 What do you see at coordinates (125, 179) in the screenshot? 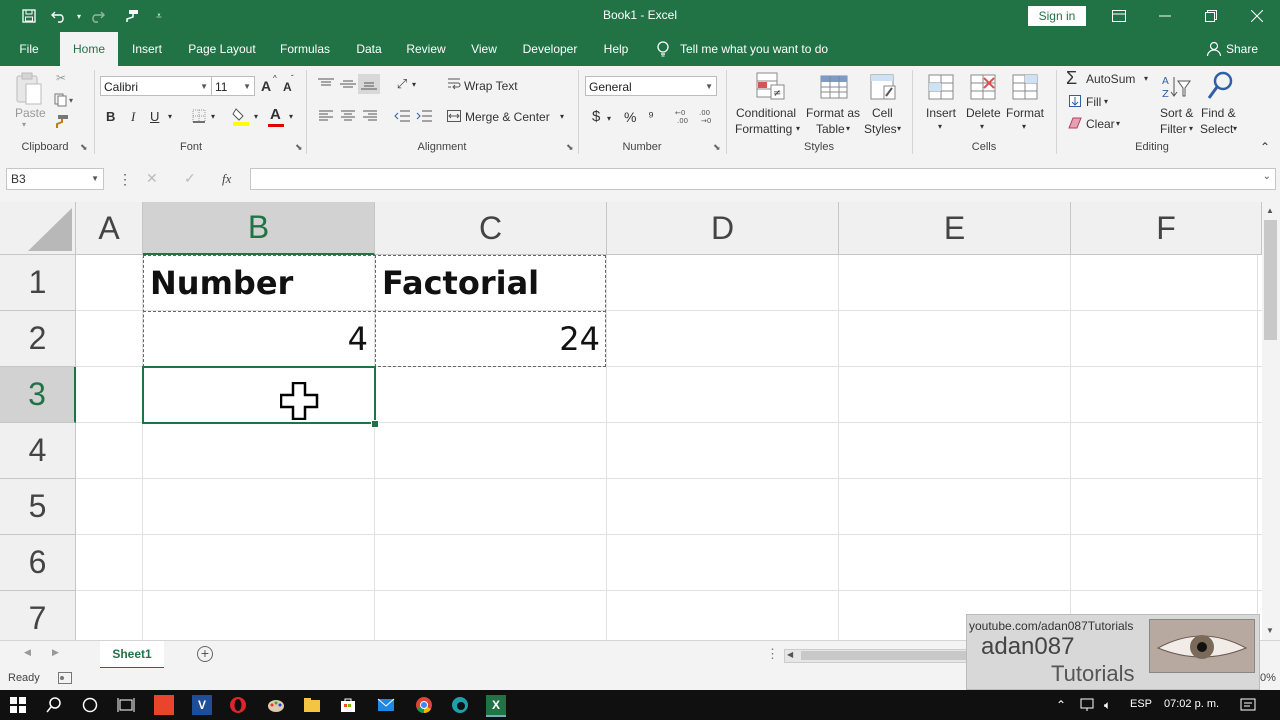
I see `more-options-icon: ⋮` at bounding box center [125, 179].